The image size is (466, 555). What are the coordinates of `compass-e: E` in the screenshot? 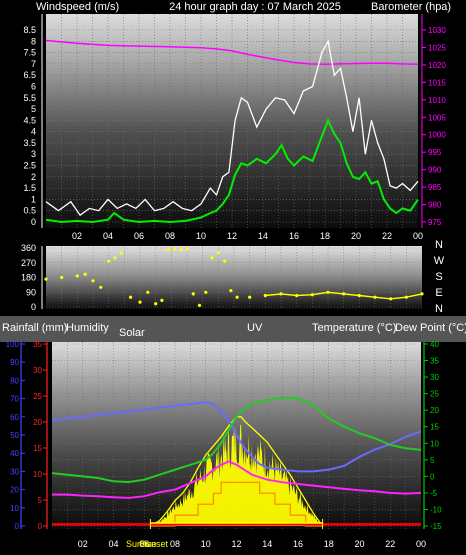 It's located at (438, 293).